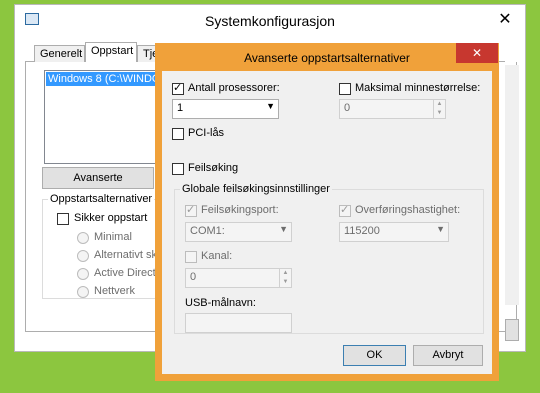  Describe the element at coordinates (213, 168) in the screenshot. I see `debug-label: Feilsøking` at that location.